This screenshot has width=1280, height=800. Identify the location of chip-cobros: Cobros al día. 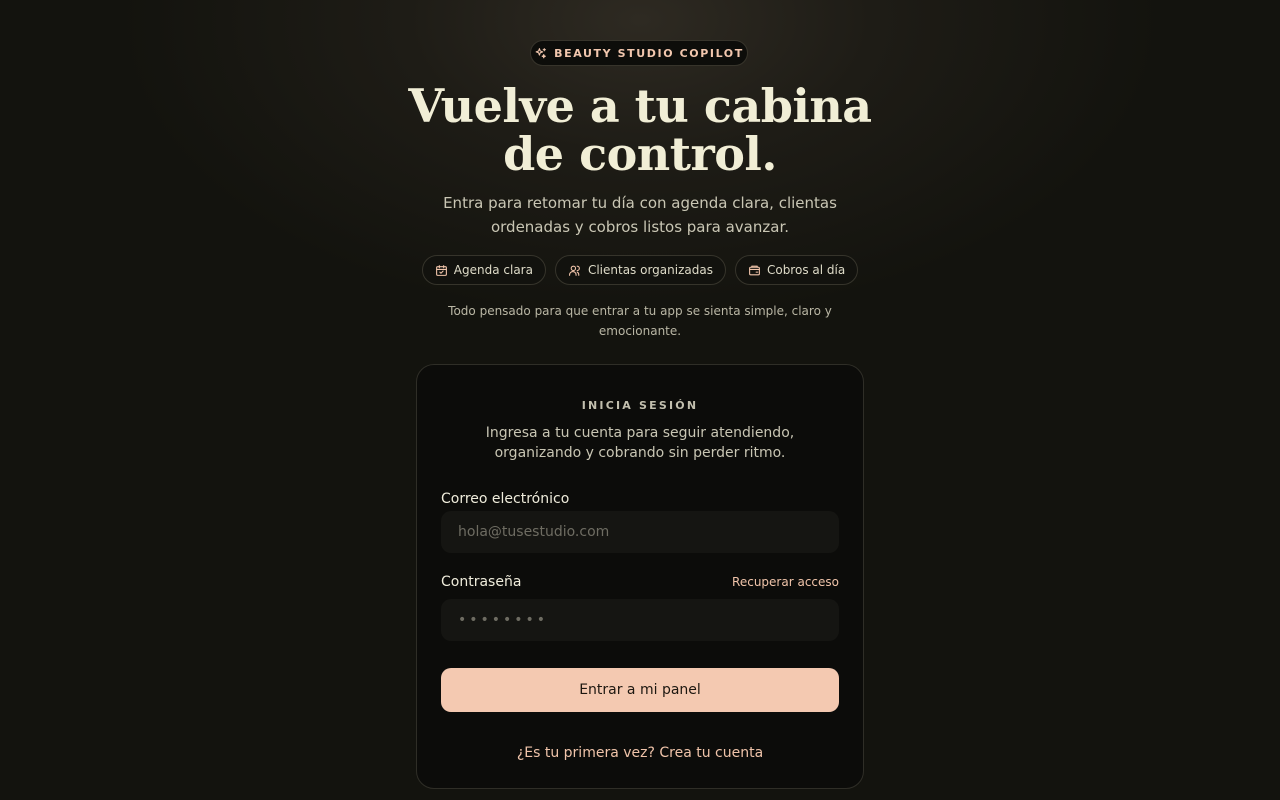
(796, 270).